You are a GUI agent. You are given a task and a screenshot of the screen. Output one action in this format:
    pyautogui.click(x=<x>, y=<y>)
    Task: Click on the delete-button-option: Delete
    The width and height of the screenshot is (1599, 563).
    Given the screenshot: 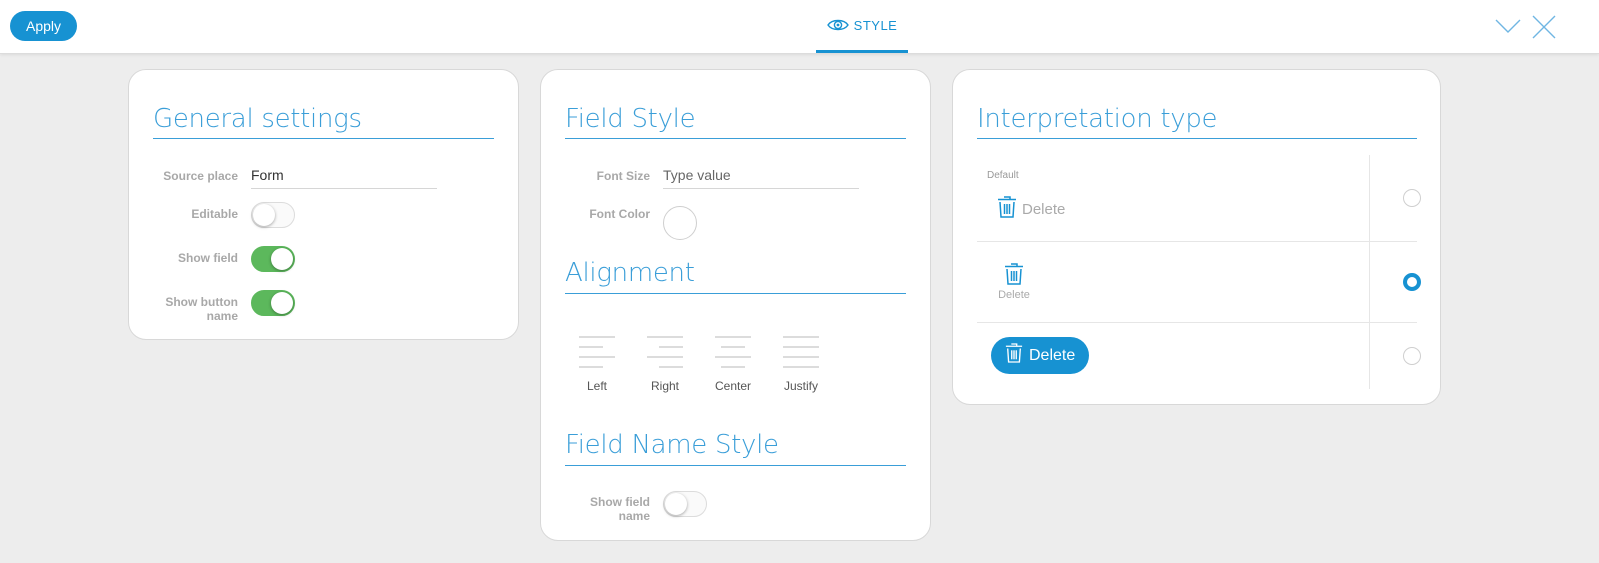 What is the action you would take?
    pyautogui.click(x=1040, y=355)
    